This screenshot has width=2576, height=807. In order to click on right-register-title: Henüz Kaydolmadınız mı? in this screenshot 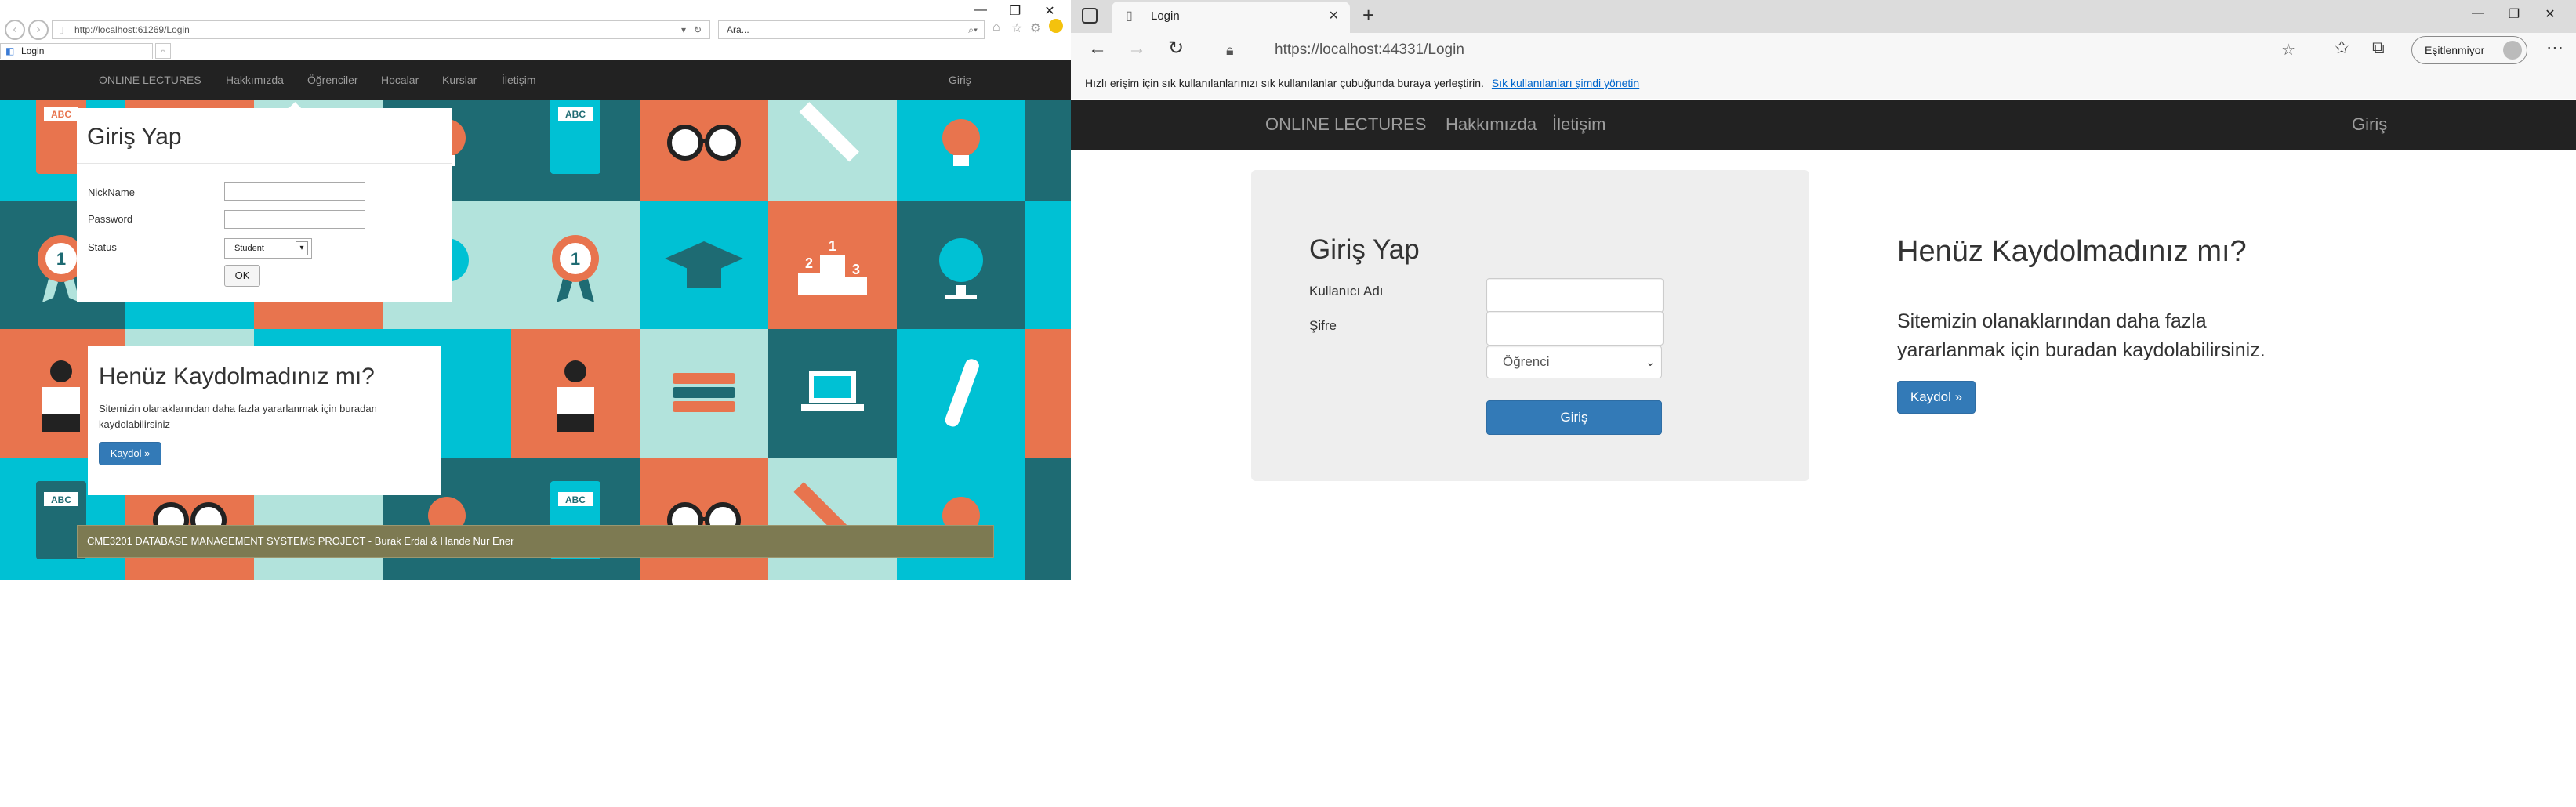, I will do `click(2072, 251)`.